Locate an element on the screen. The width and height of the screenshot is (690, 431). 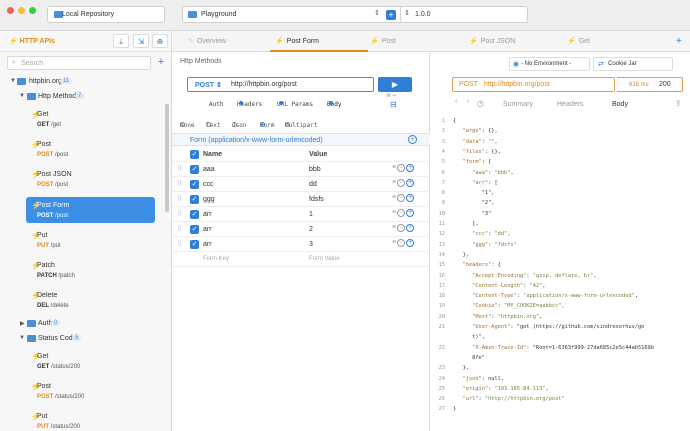
close-window-button is located at coordinates (10, 10).